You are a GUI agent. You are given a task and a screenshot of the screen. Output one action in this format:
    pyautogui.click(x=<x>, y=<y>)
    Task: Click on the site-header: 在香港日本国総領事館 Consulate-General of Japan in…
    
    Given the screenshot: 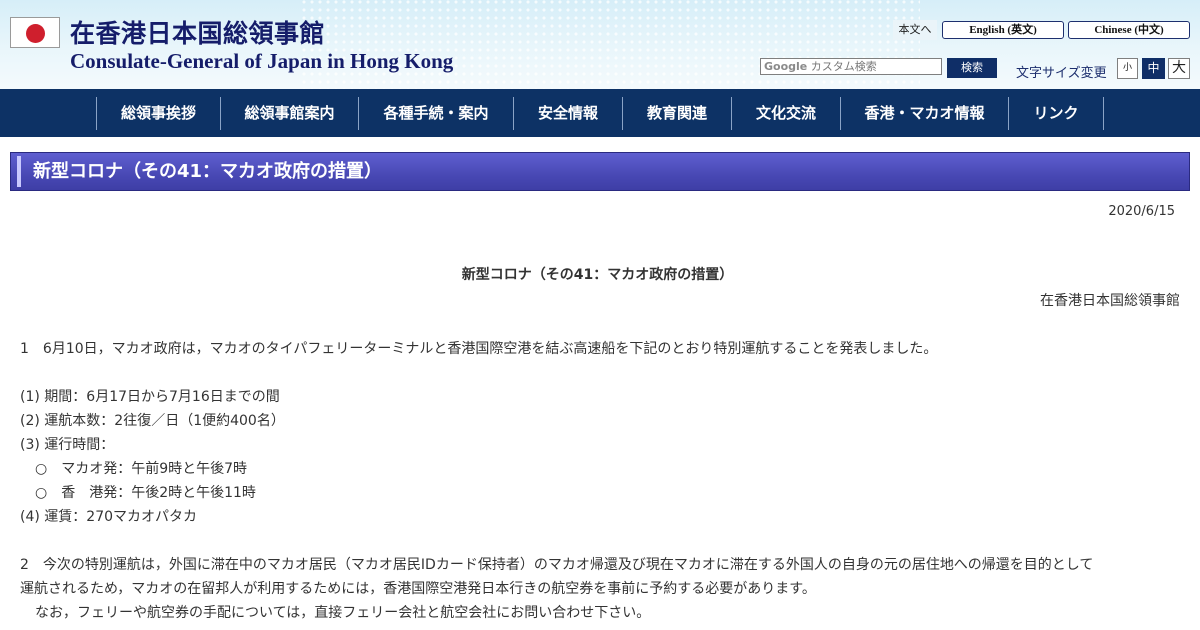 What is the action you would take?
    pyautogui.click(x=600, y=44)
    